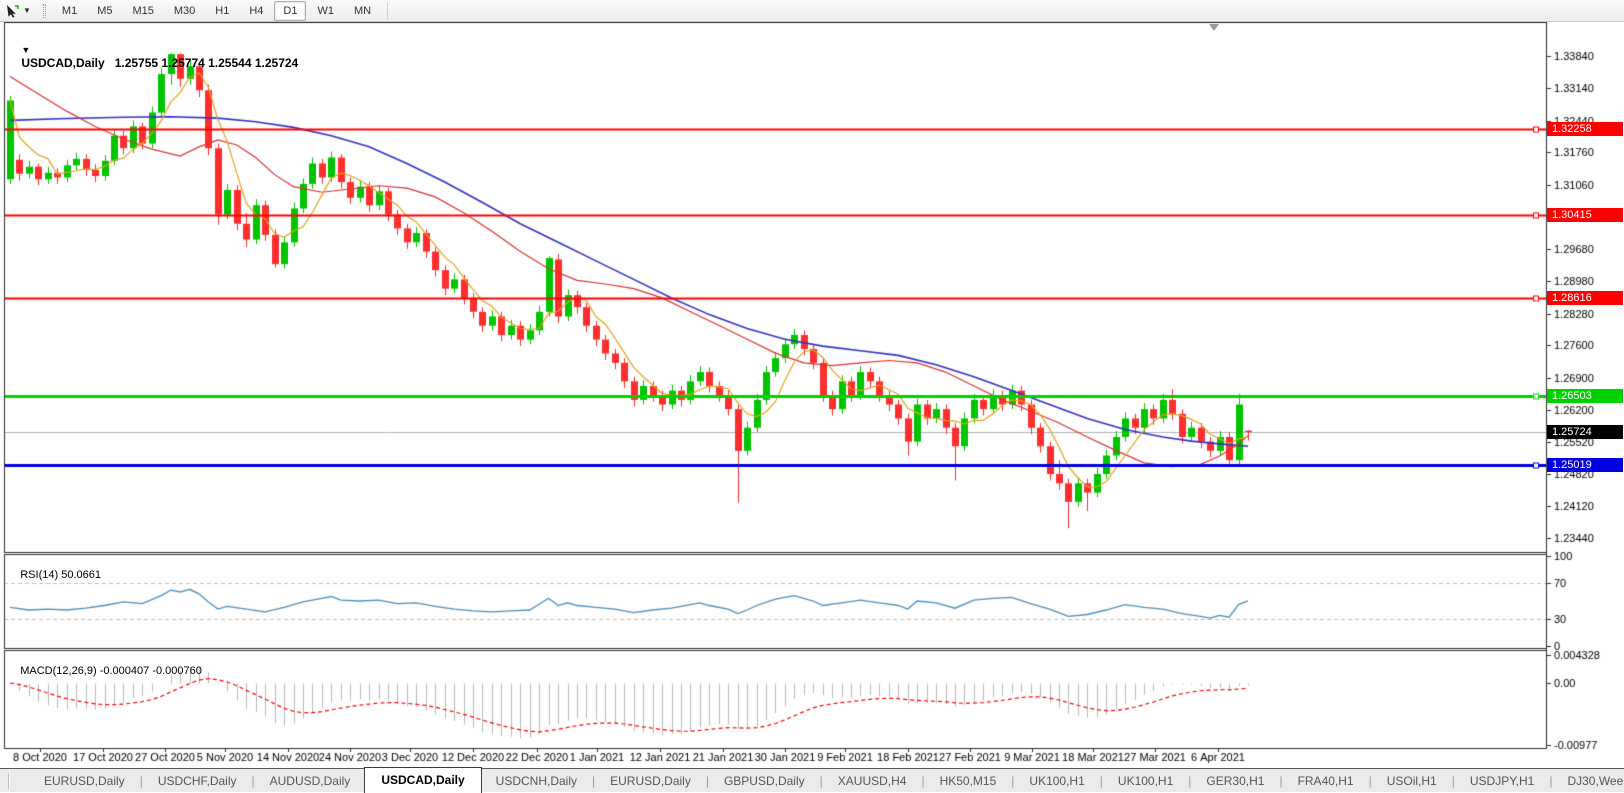 The height and width of the screenshot is (793, 1624). What do you see at coordinates (310, 781) in the screenshot?
I see `tab-AUDUSD-Daily: AUDUSD,Daily` at bounding box center [310, 781].